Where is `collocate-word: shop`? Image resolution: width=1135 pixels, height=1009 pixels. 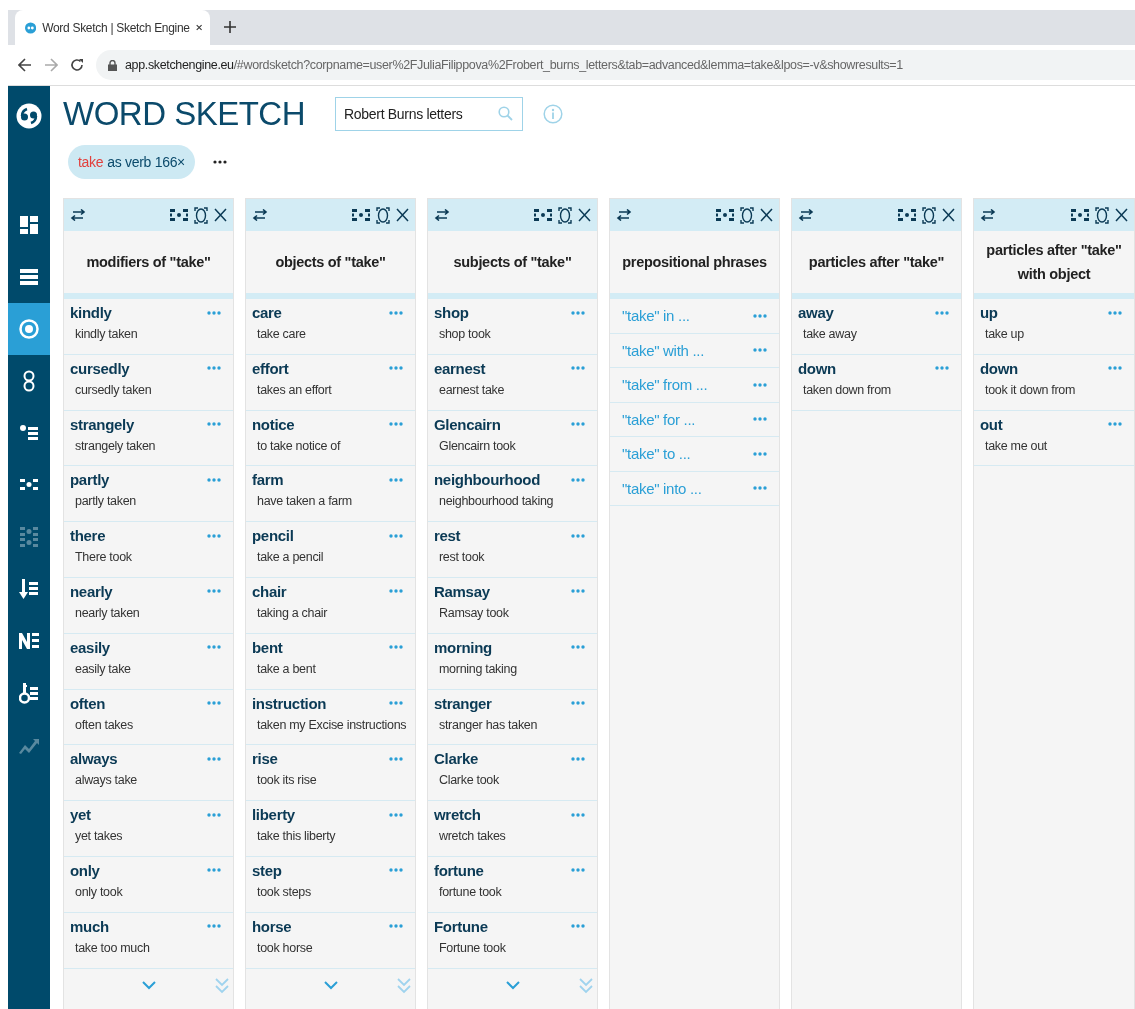
collocate-word: shop is located at coordinates (451, 312).